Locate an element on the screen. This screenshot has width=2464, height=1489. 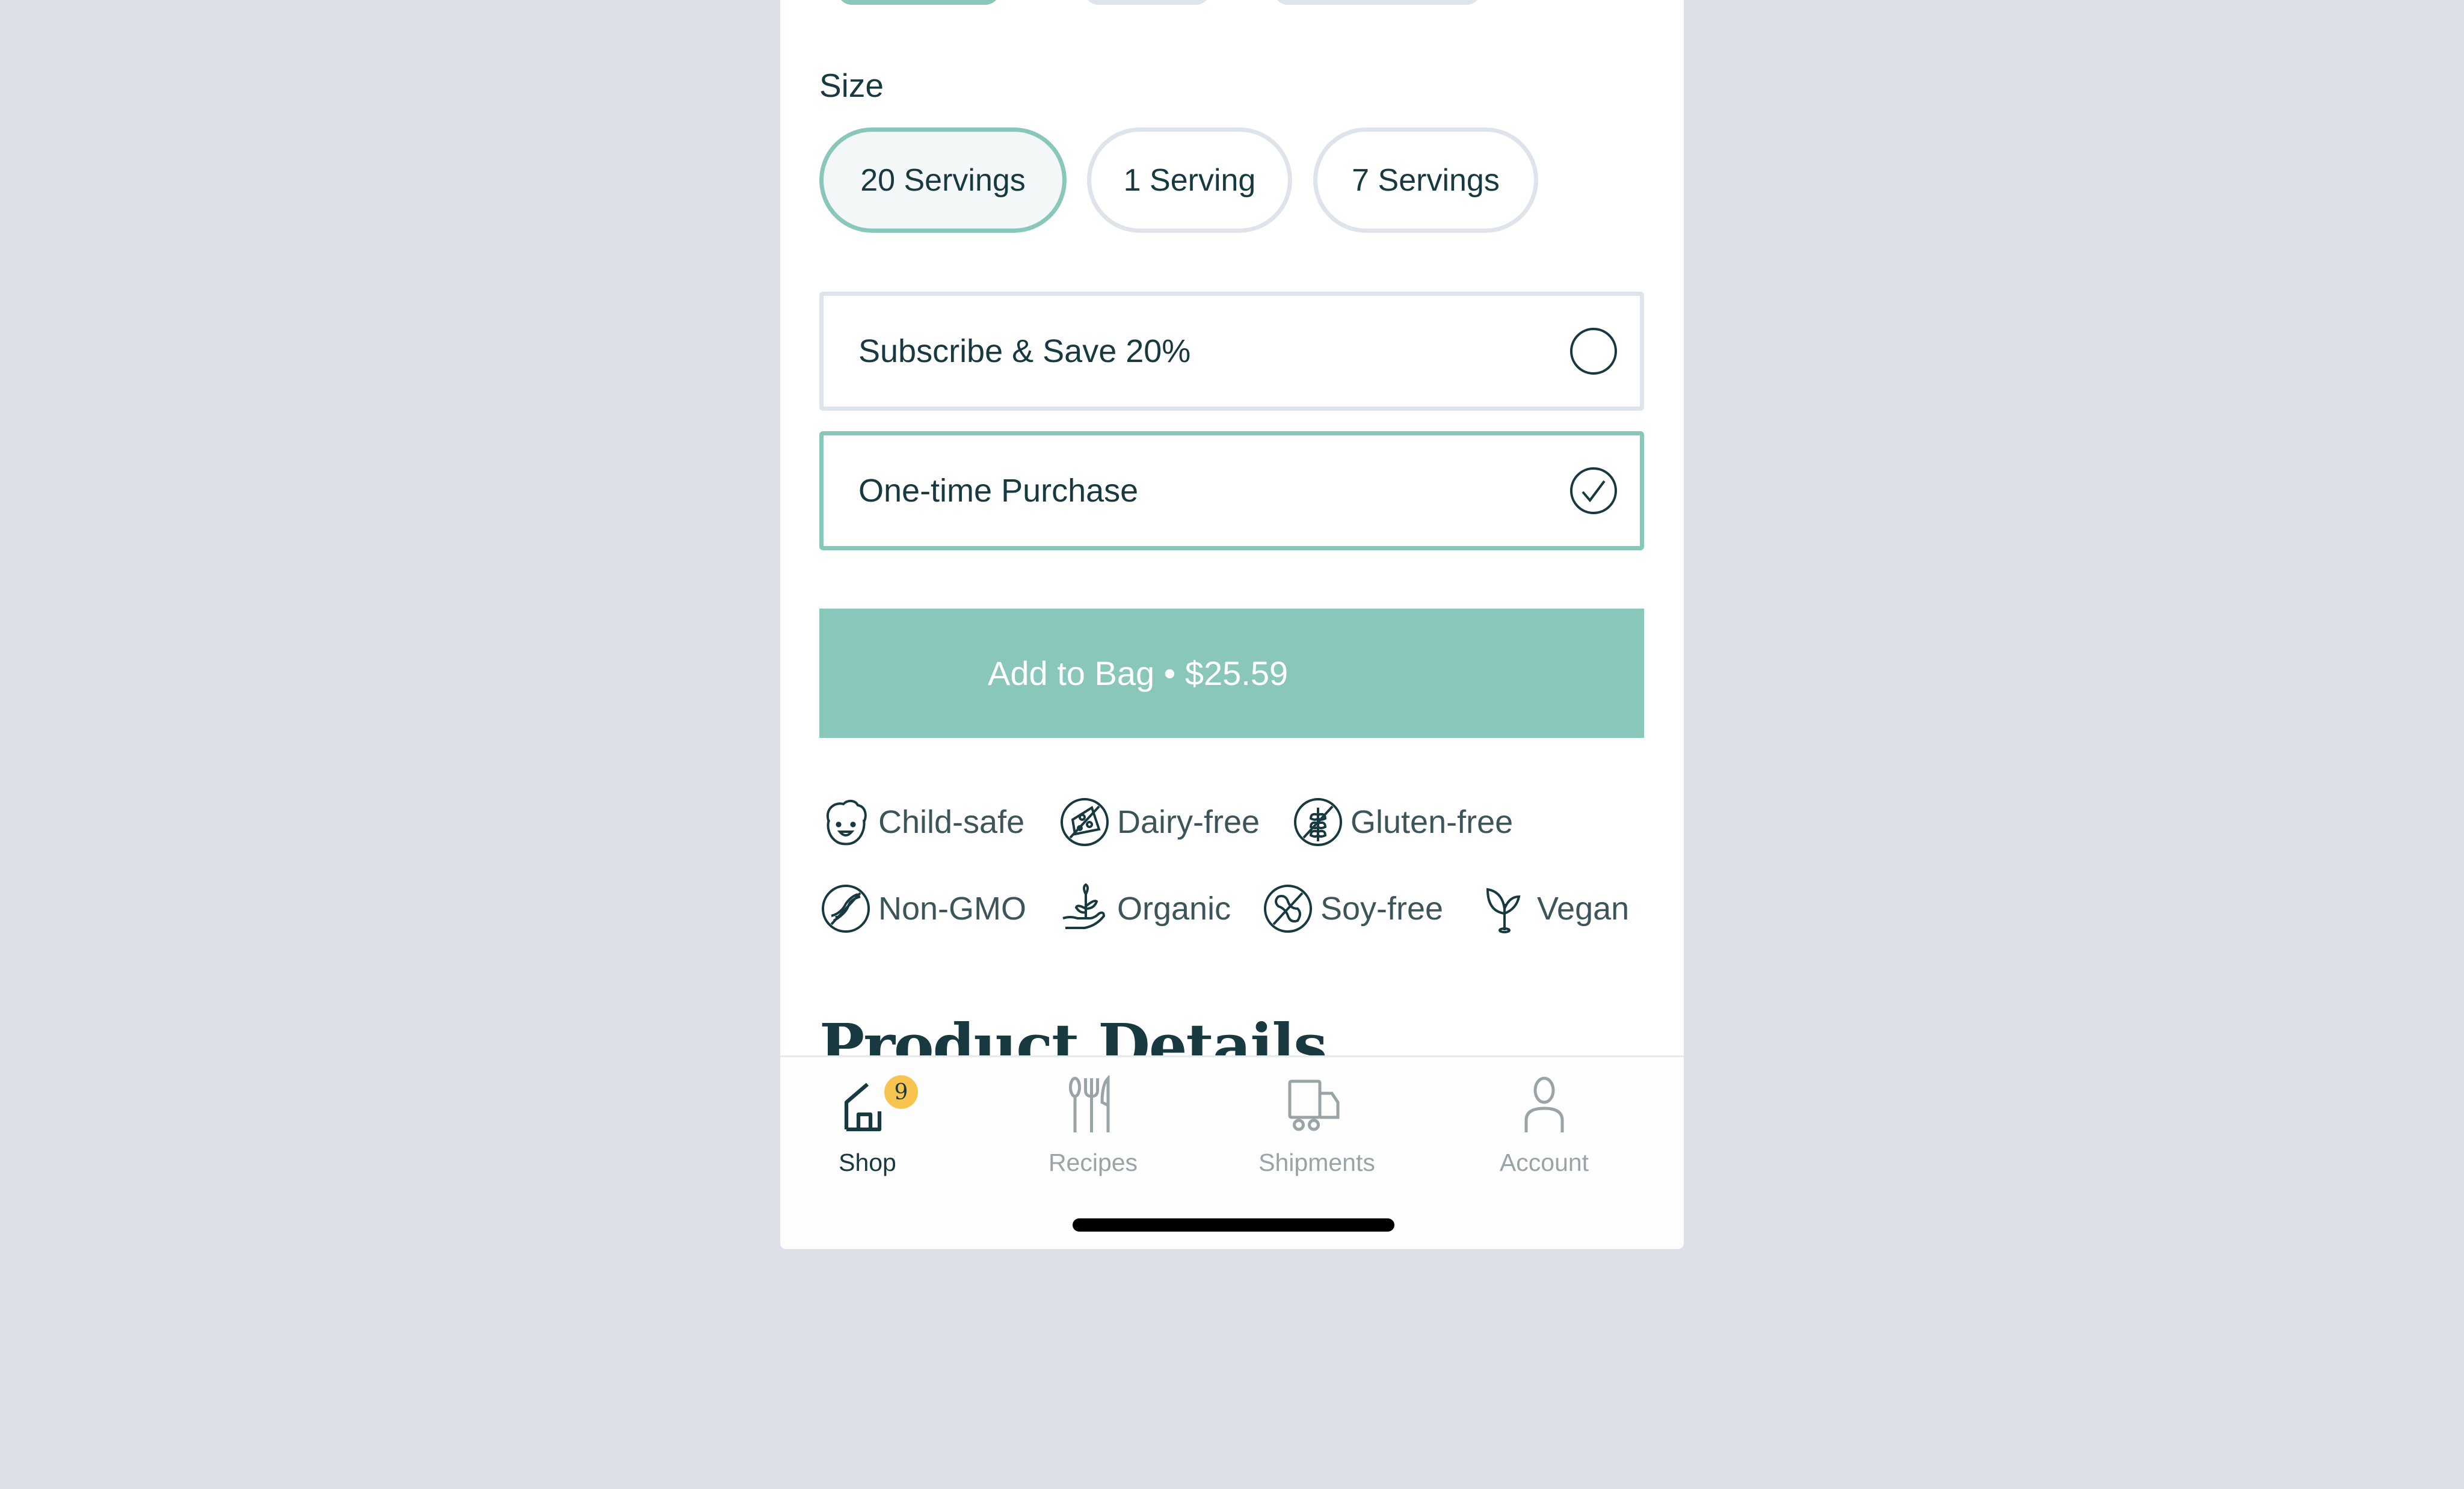
size-label: Size is located at coordinates (852, 85).